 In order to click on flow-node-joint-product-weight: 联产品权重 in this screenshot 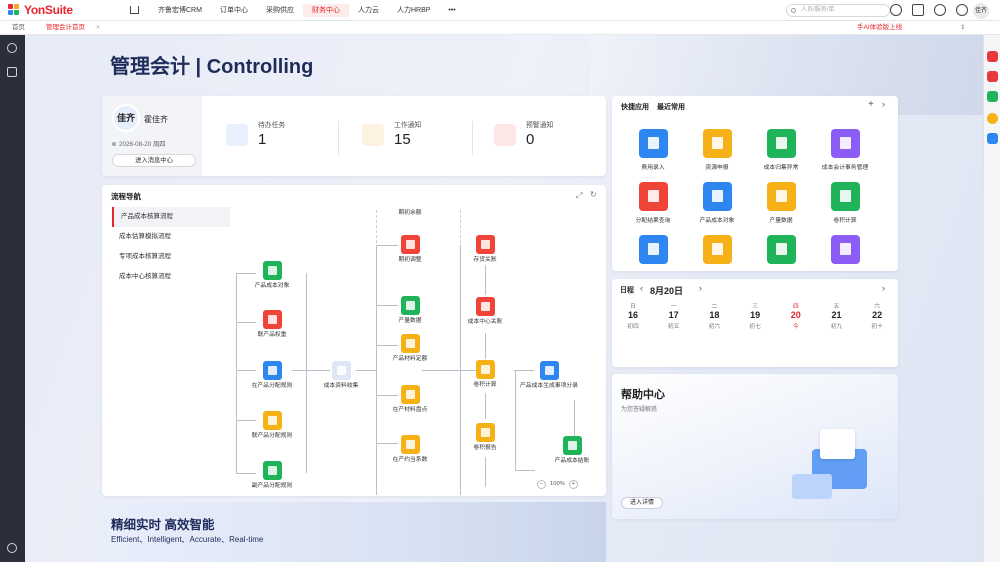, I will do `click(272, 324)`.